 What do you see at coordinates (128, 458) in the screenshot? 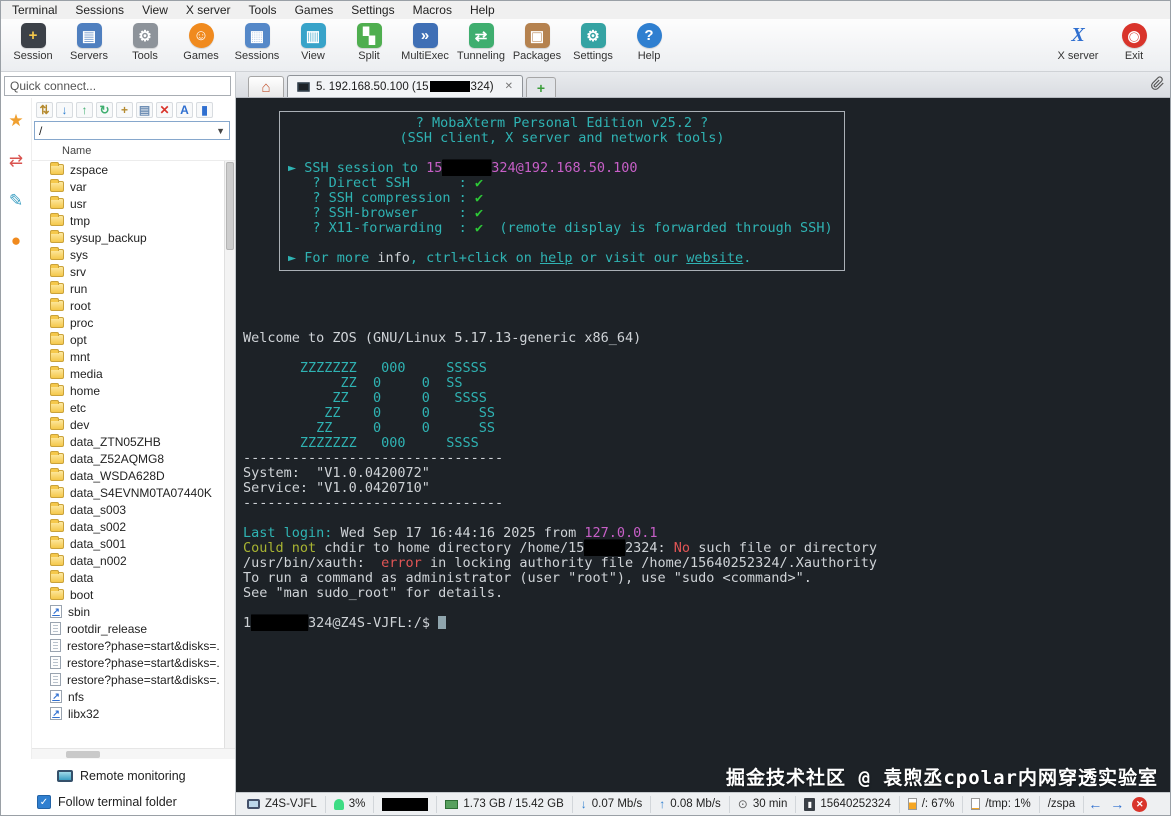
I see `tree-item-data-z52aqmg8: data_Z52AQMG8` at bounding box center [128, 458].